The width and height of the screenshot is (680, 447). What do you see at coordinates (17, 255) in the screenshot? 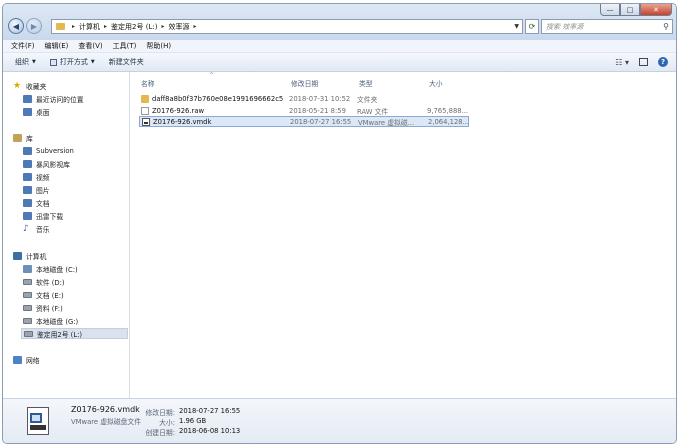
I see `computer-icon` at bounding box center [17, 255].